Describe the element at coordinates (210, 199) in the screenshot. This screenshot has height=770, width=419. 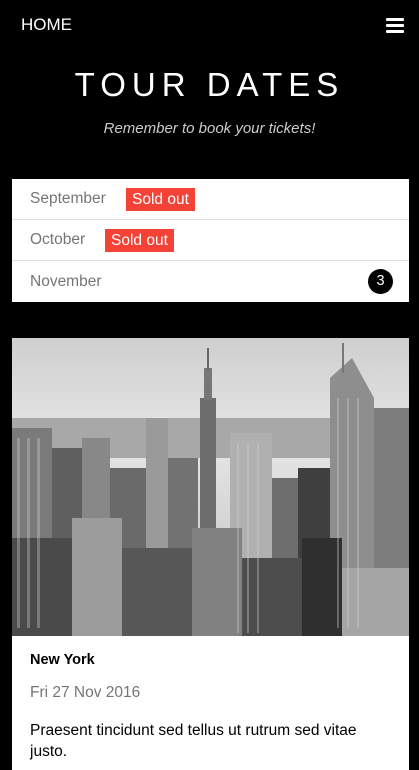
I see `list-item-september: September Sold out` at that location.